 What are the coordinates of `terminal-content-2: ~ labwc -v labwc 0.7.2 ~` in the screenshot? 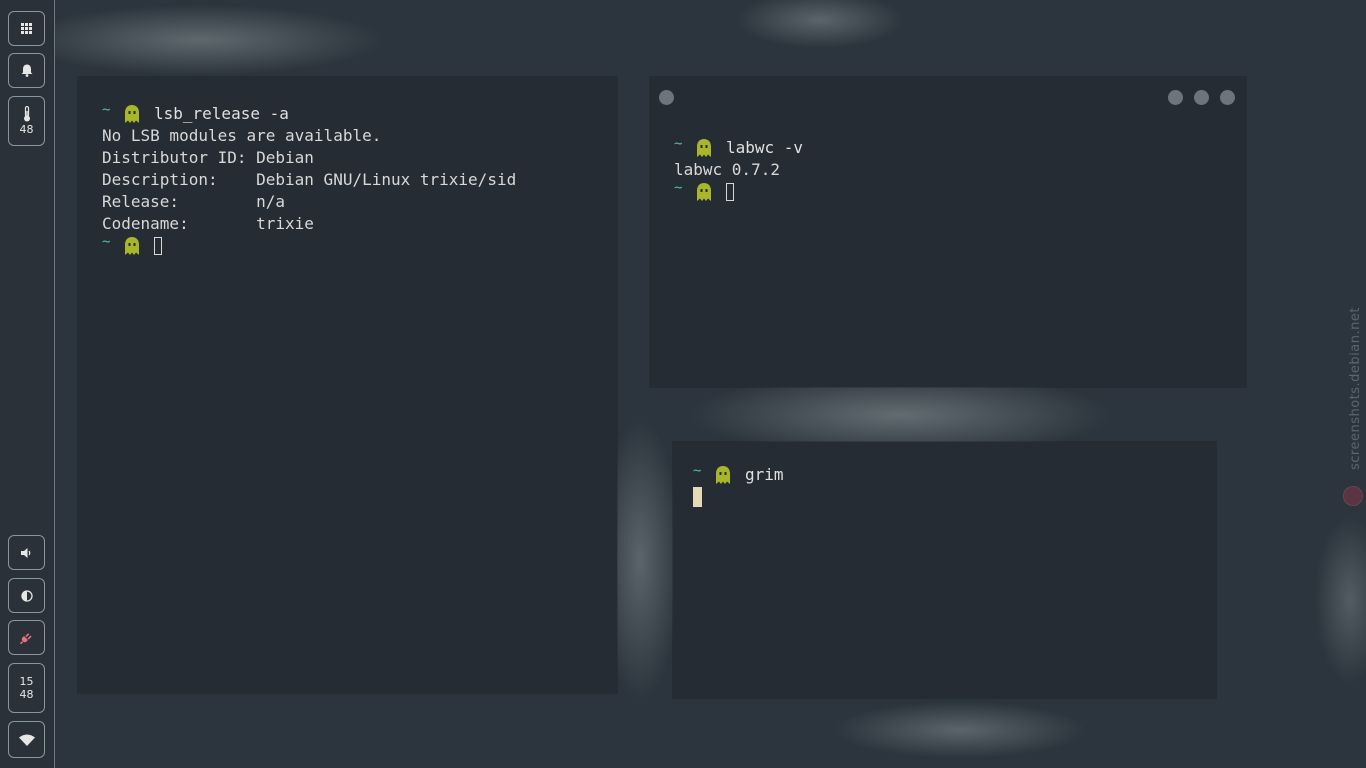 It's located at (739, 169).